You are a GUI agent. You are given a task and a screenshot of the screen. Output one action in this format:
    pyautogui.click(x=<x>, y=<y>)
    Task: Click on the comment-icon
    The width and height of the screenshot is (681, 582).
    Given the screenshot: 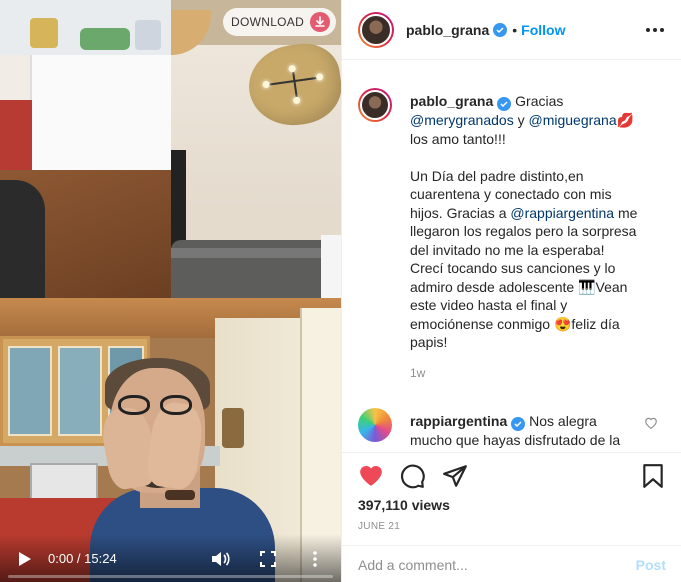 What is the action you would take?
    pyautogui.click(x=413, y=476)
    